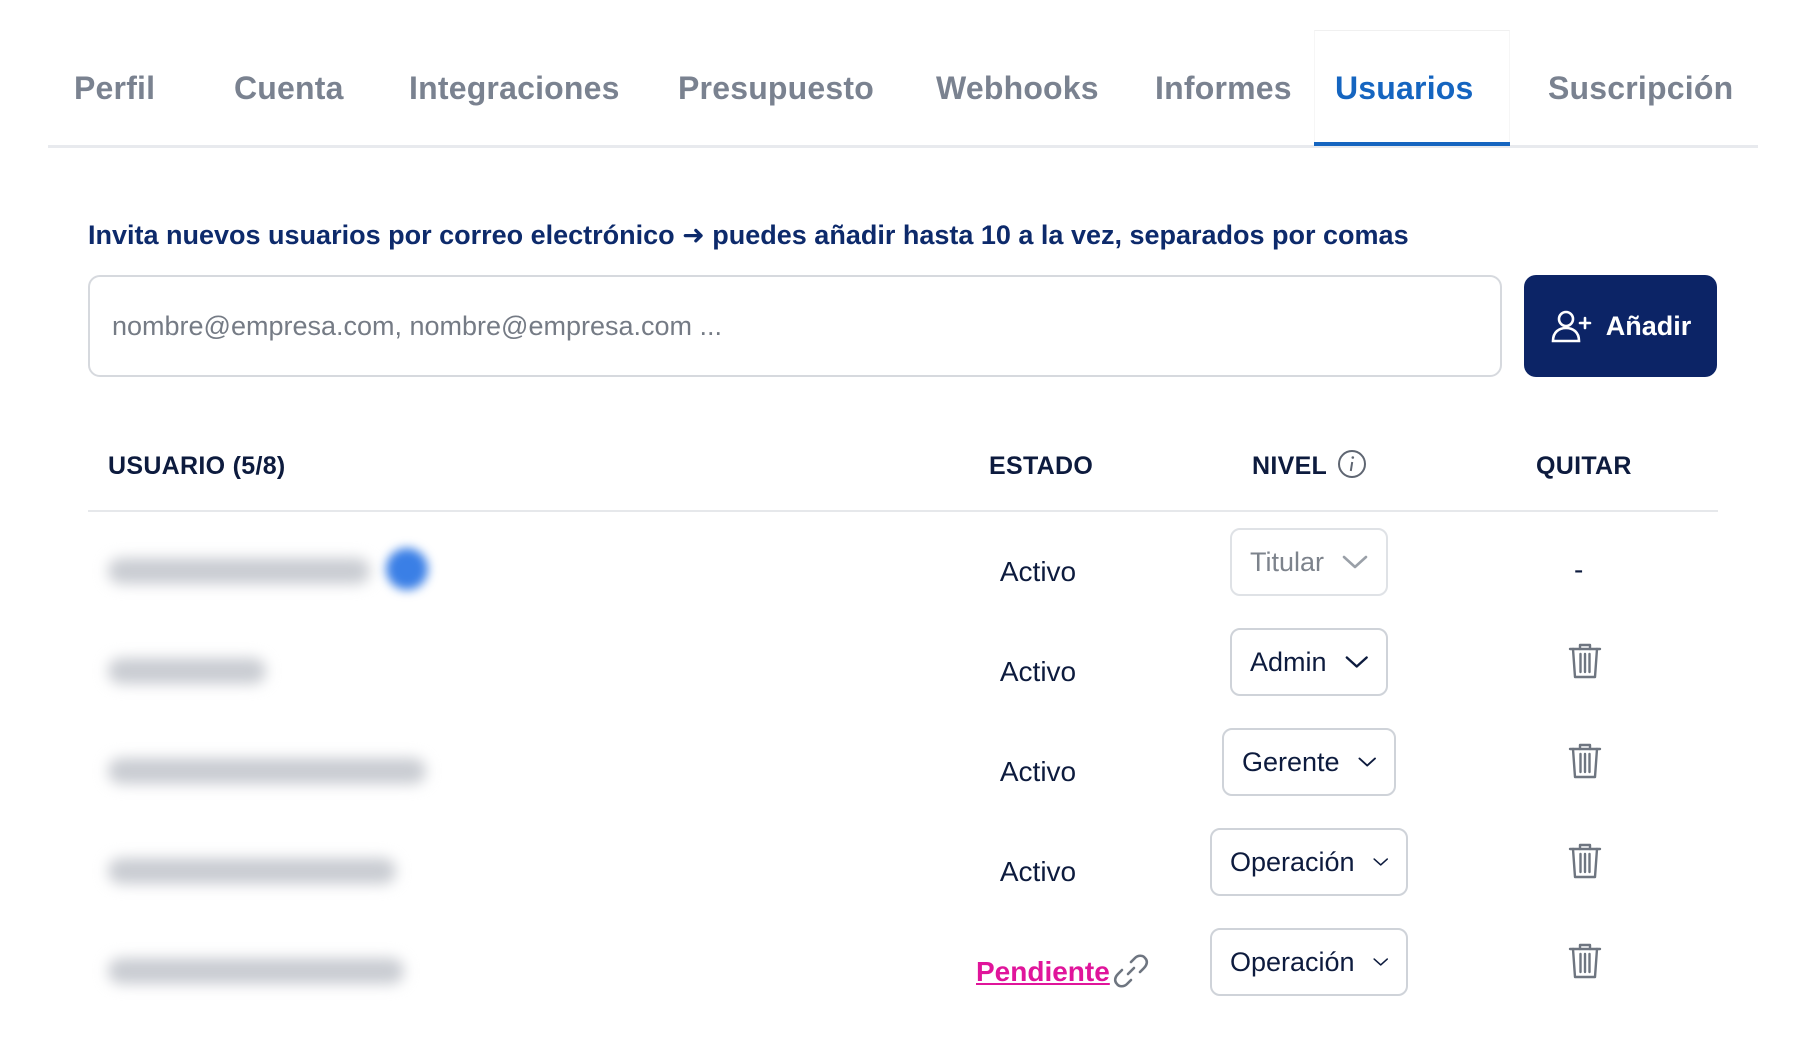 Image resolution: width=1796 pixels, height=1060 pixels. What do you see at coordinates (1640, 88) in the screenshot?
I see `tab-suscripcion: Suscripción` at bounding box center [1640, 88].